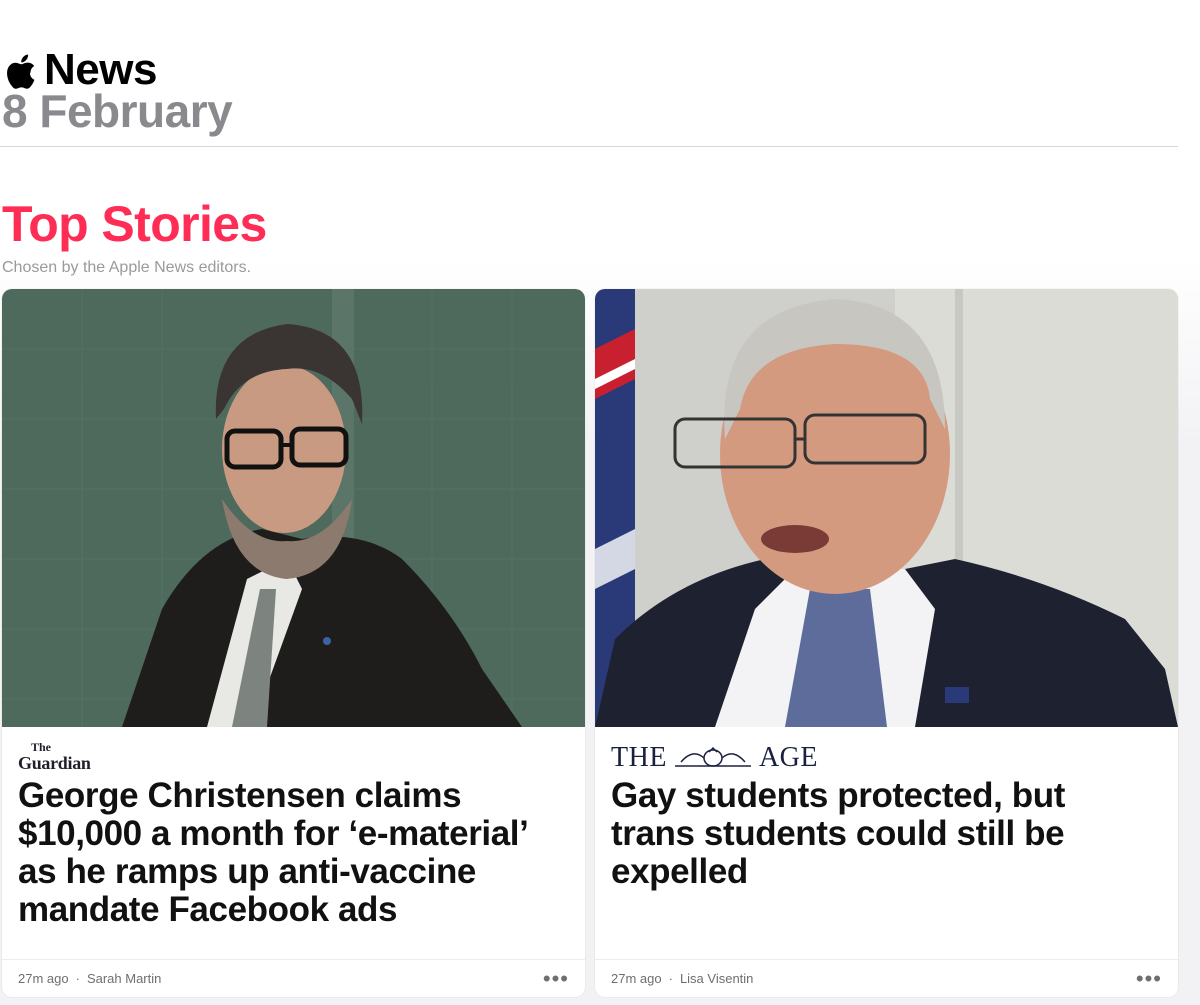 This screenshot has width=1200, height=1005. I want to click on publisher-logo: THE AGE, so click(714, 758).